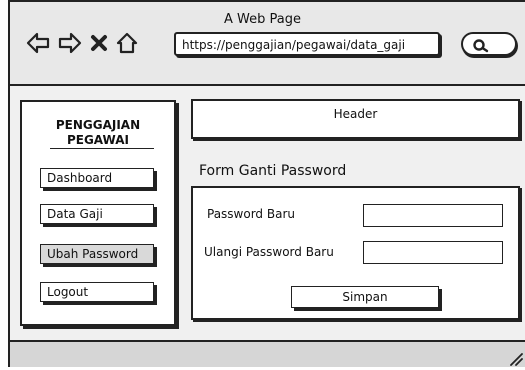  Describe the element at coordinates (365, 297) in the screenshot. I see `save-button: Simpan` at that location.